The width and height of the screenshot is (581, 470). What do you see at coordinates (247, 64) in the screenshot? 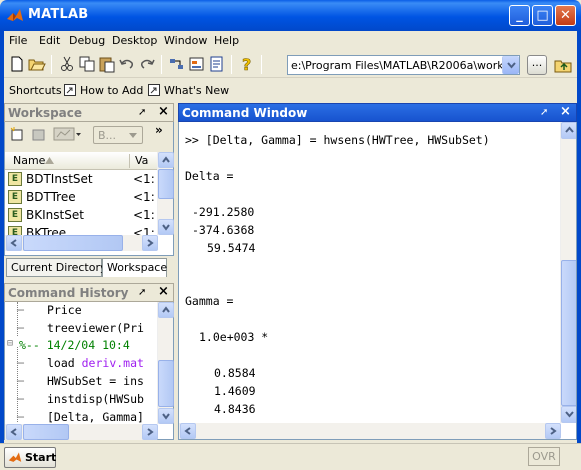
I see `help-icon: ?` at bounding box center [247, 64].